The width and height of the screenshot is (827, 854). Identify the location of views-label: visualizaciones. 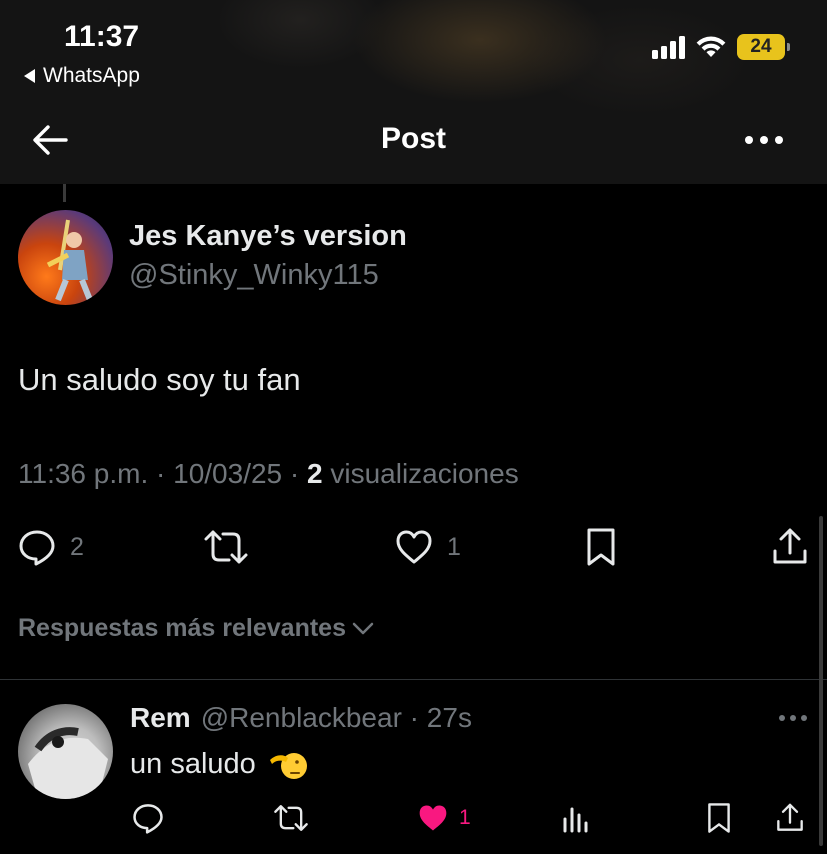
(424, 473).